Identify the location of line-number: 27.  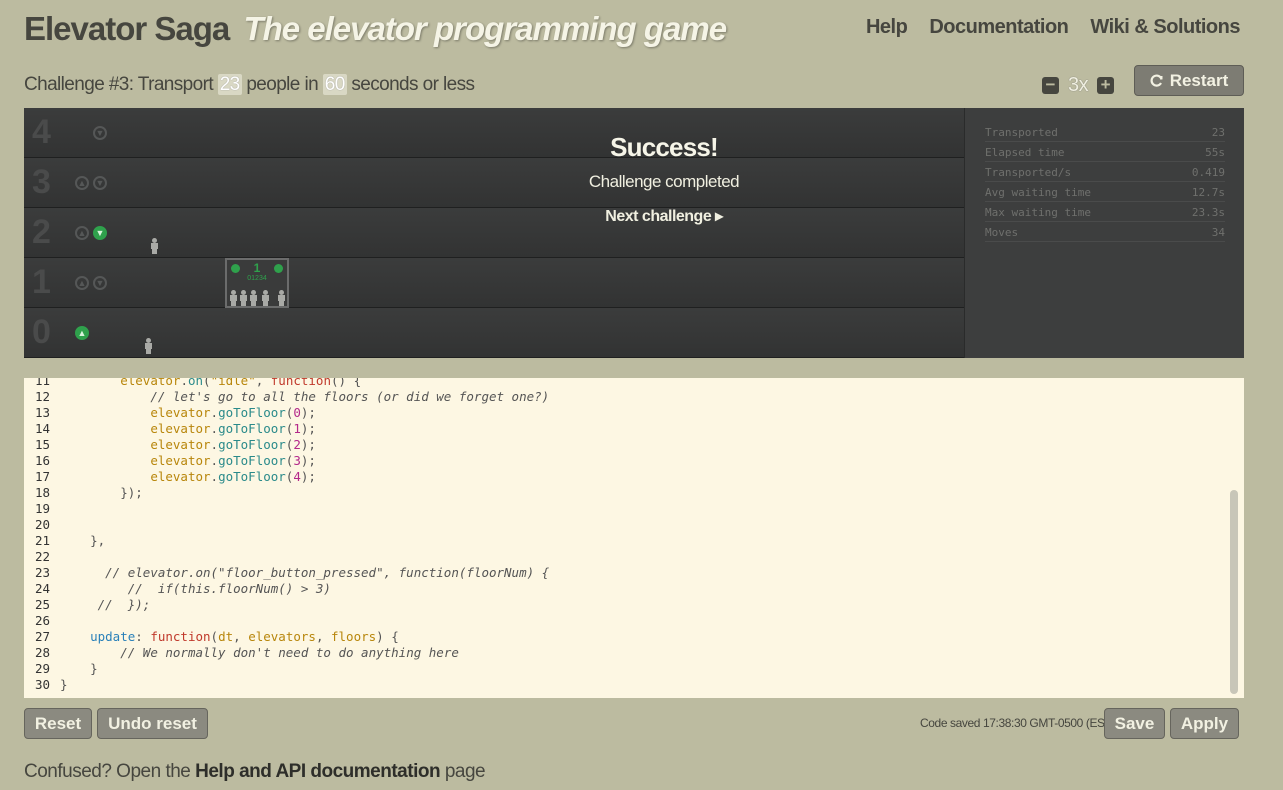
(42, 636).